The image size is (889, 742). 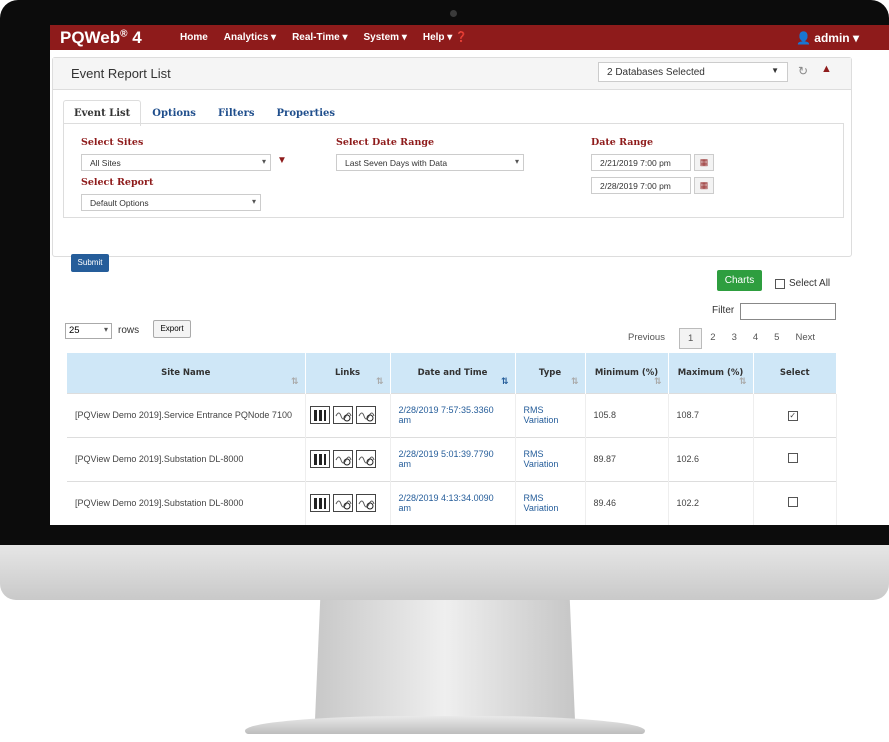 What do you see at coordinates (641, 185) in the screenshot?
I see `end-date-input: 2/28/2019 7:00 pm` at bounding box center [641, 185].